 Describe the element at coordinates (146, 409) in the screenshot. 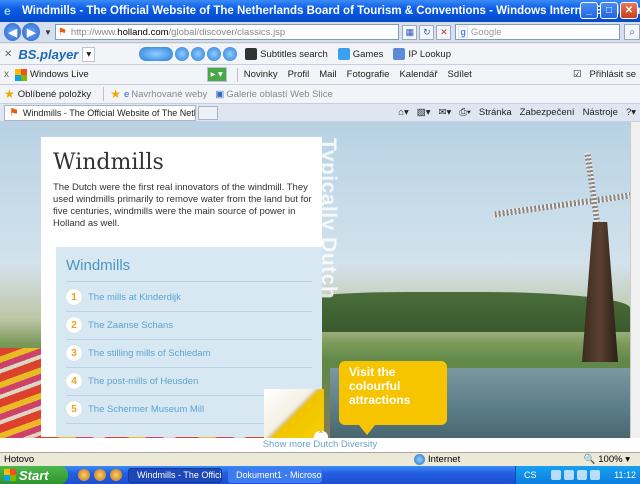

I see `list-item-link: The Schermer Museum Mill` at that location.